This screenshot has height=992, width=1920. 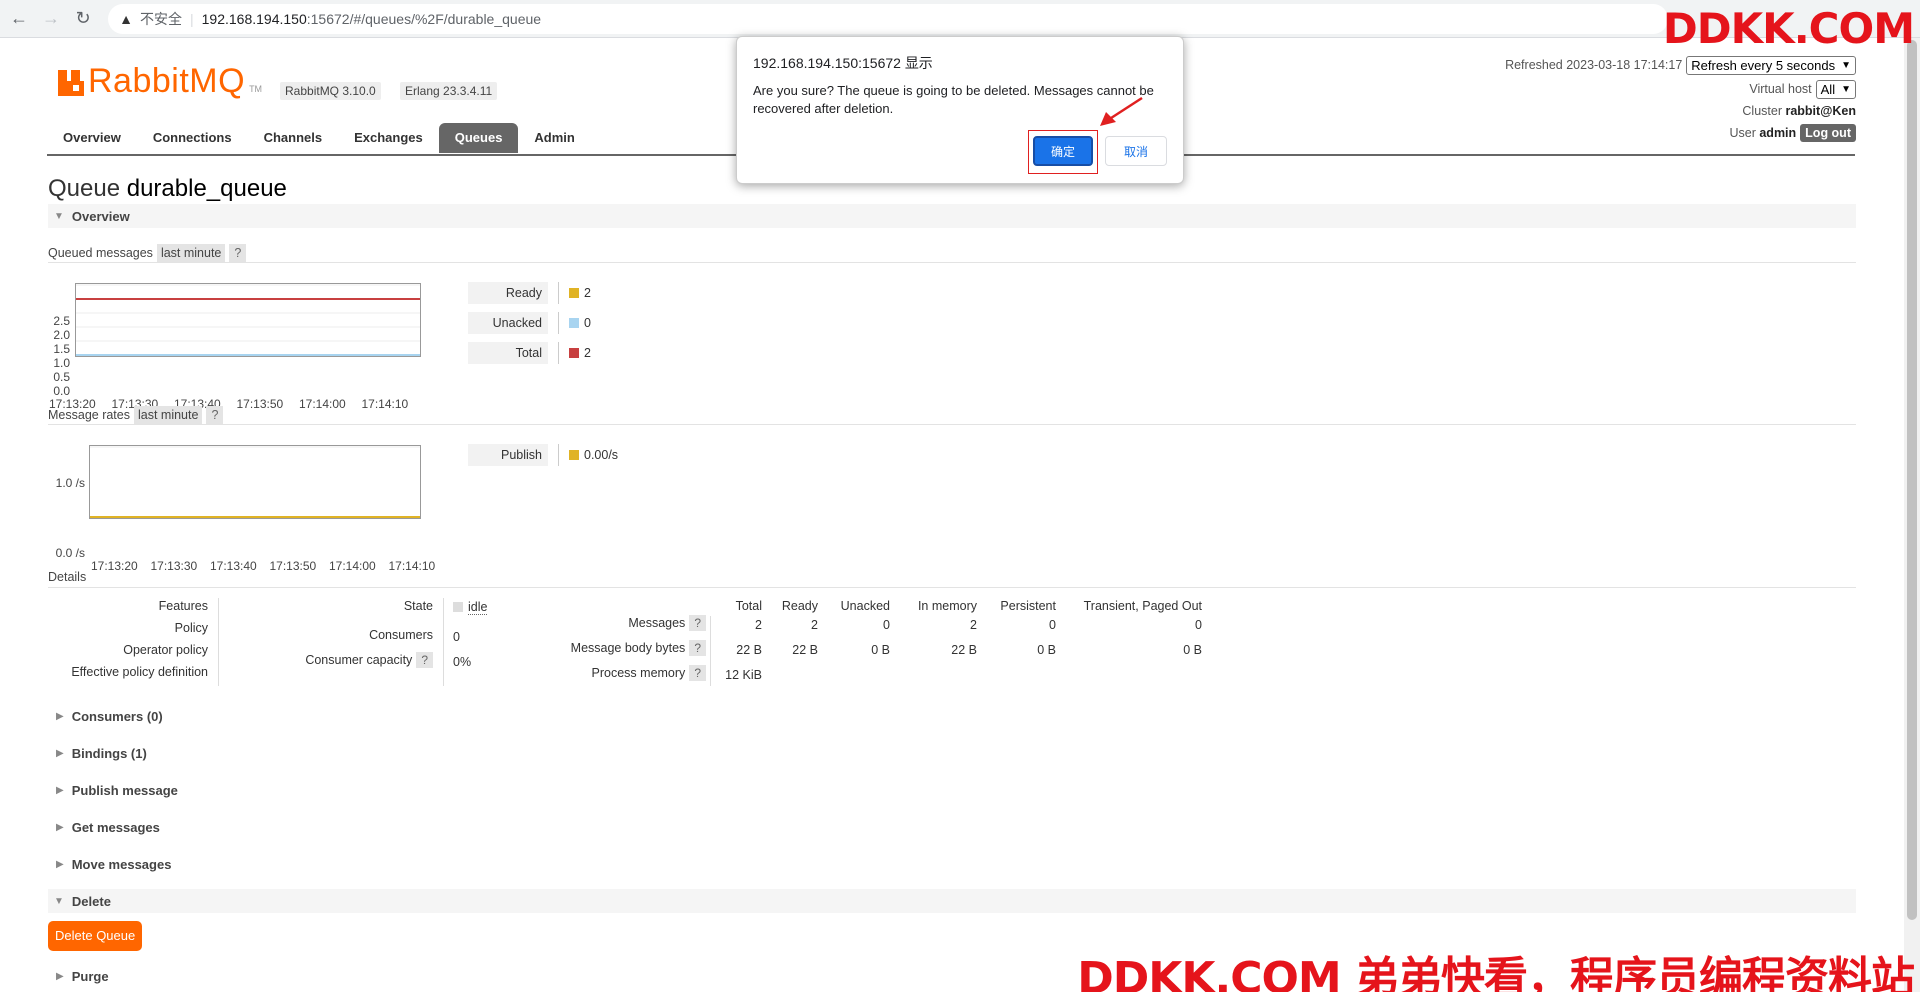 I want to click on forward-icon: →, so click(x=51, y=19).